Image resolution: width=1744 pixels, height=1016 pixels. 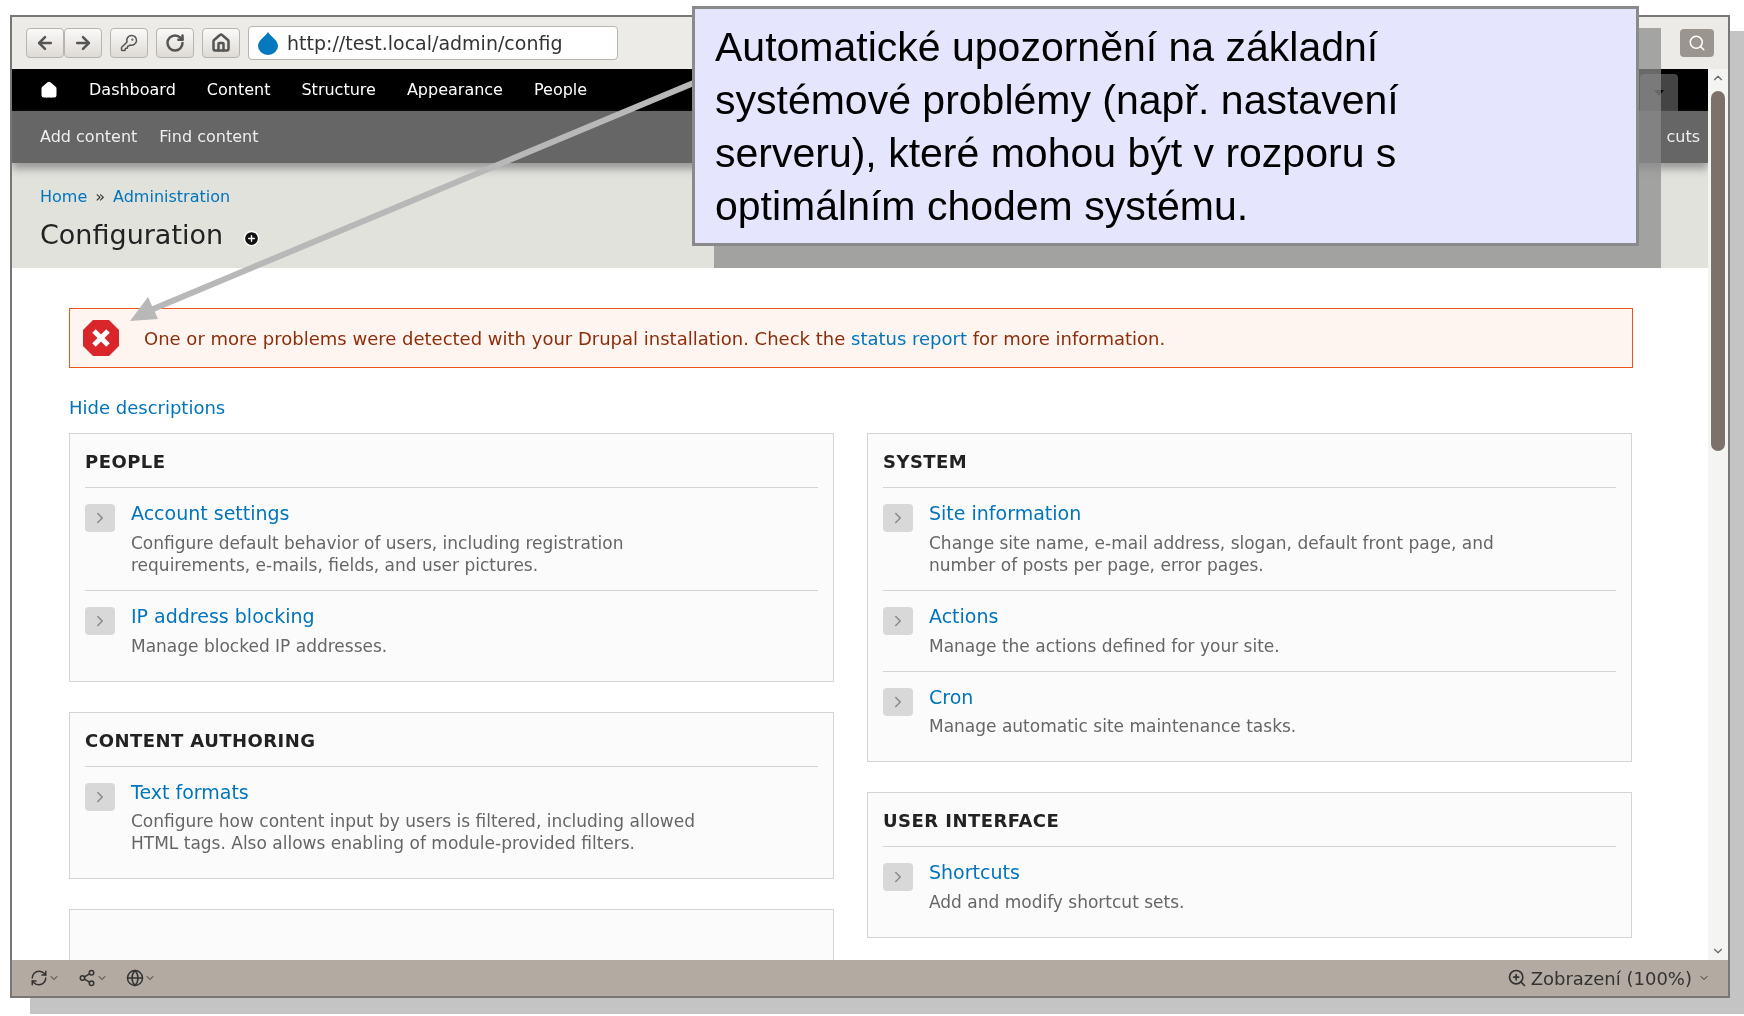 I want to click on add-shortcut-icon, so click(x=252, y=238).